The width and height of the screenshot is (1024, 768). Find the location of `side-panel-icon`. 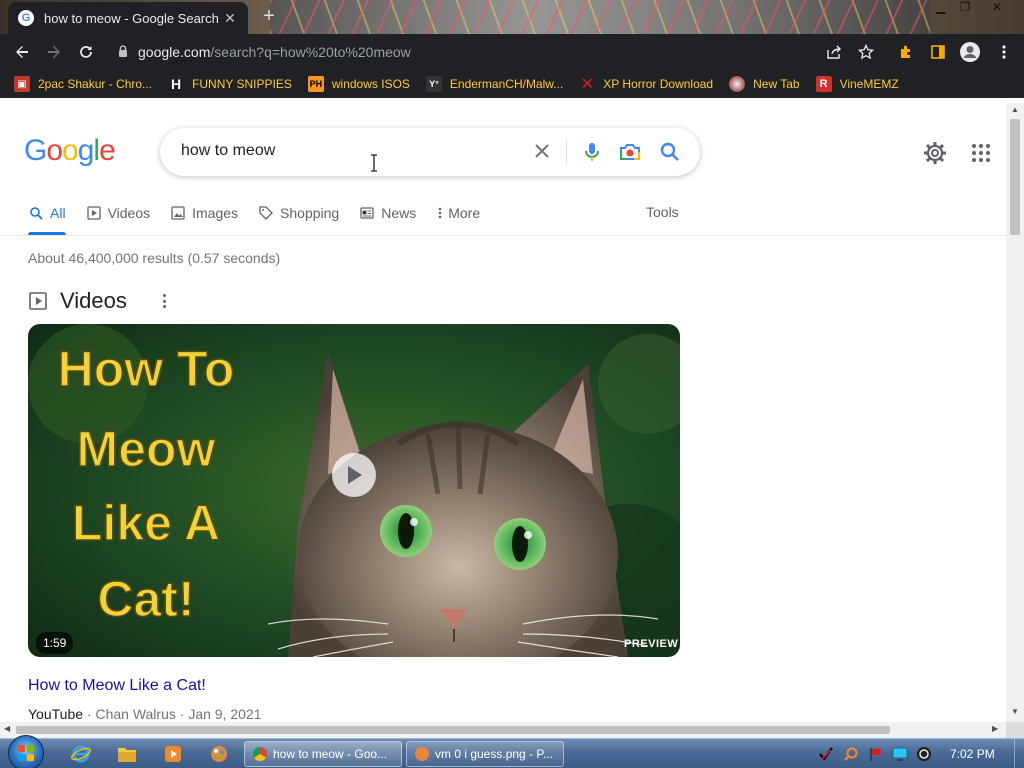

side-panel-icon is located at coordinates (938, 52).